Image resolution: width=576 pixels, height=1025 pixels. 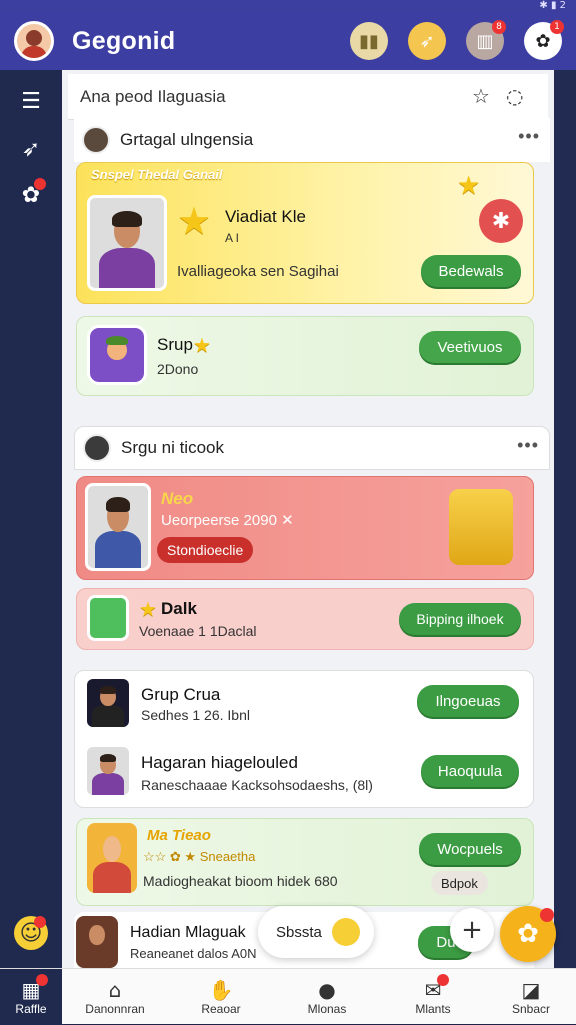 I want to click on featured-action-button: Bedewals, so click(x=471, y=271).